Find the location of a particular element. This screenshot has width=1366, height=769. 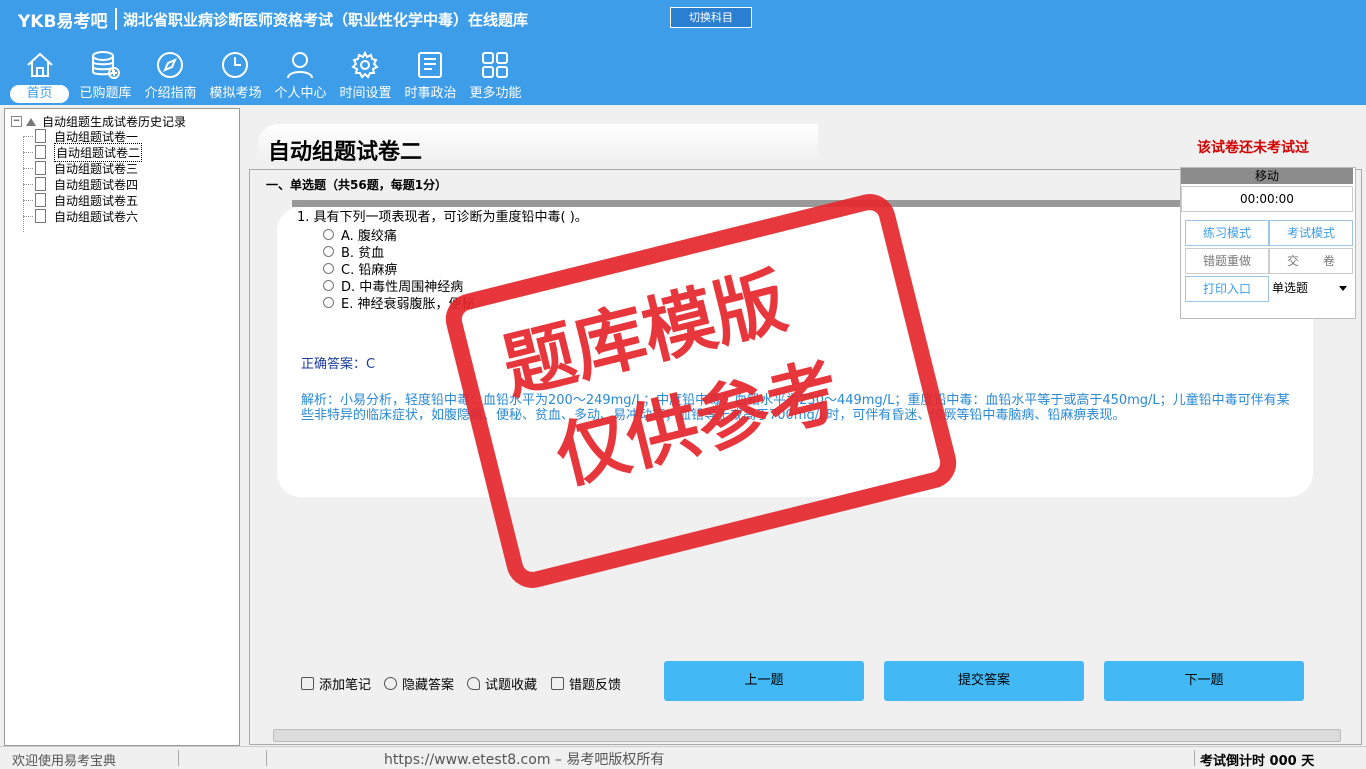

database-icon is located at coordinates (106, 65).